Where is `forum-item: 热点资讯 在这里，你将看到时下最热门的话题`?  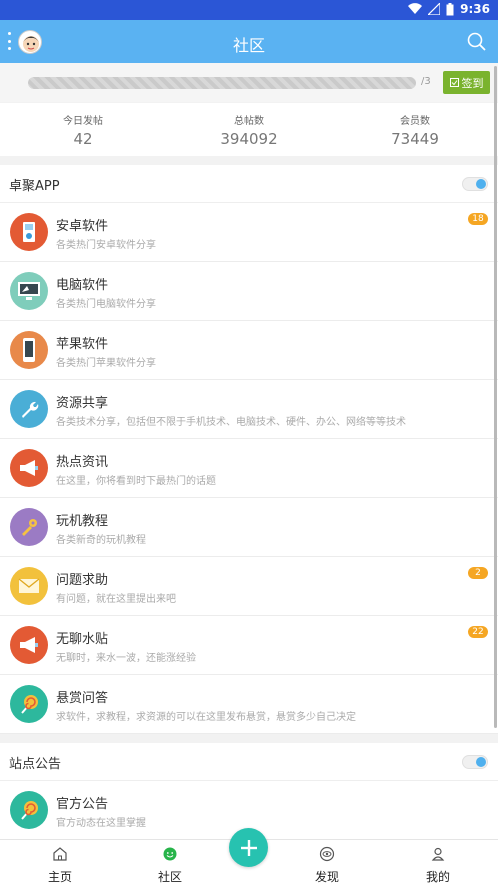
forum-item: 热点资讯 在这里，你将看到时下最热门的话题 is located at coordinates (249, 468).